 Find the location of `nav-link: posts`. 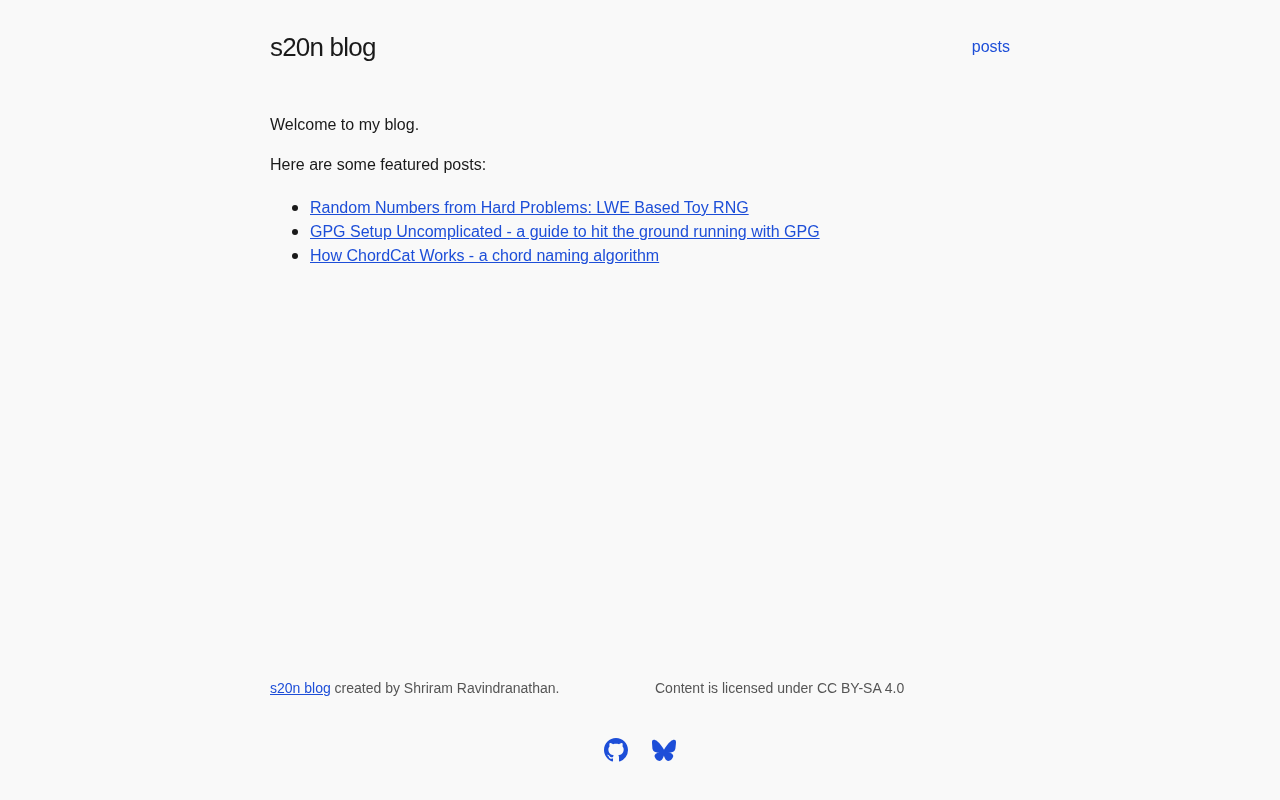

nav-link: posts is located at coordinates (990, 46).